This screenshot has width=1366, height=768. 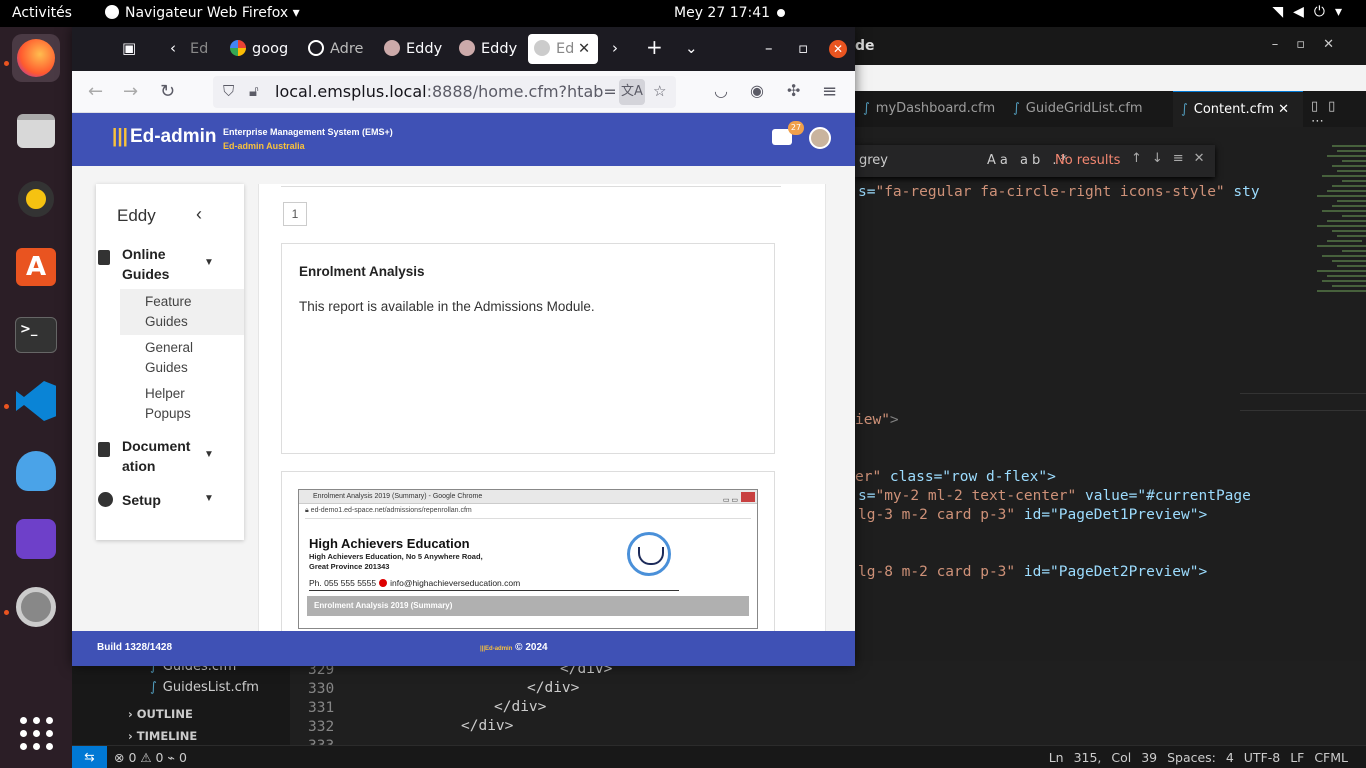 I want to click on code-line: er" class="row d-flex">, so click(x=955, y=477).